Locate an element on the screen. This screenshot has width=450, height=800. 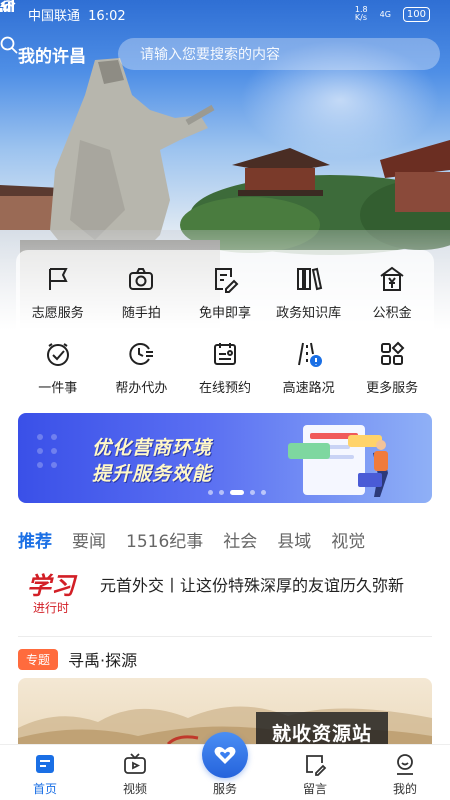
signal-type: 4G is located at coordinates (385, 14).